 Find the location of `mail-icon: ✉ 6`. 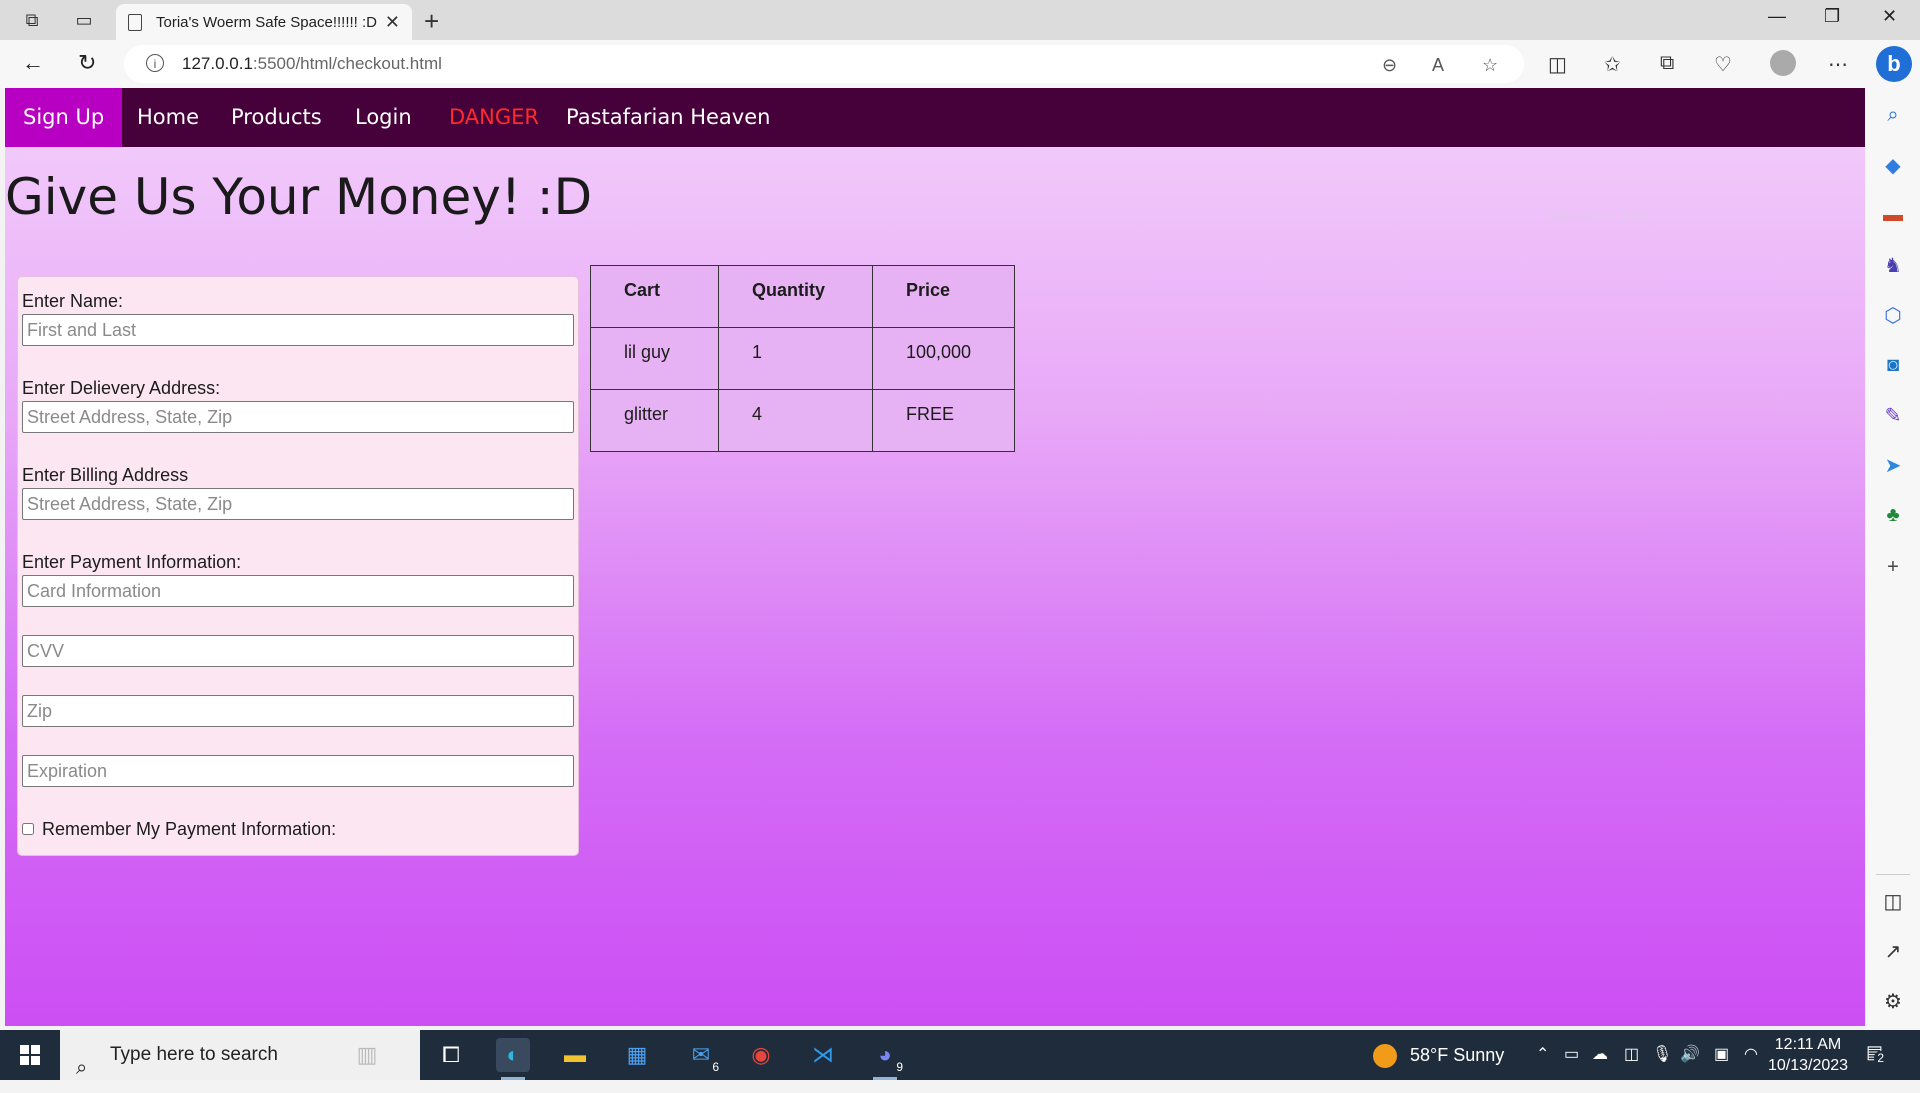

mail-icon: ✉ 6 is located at coordinates (703, 1056).